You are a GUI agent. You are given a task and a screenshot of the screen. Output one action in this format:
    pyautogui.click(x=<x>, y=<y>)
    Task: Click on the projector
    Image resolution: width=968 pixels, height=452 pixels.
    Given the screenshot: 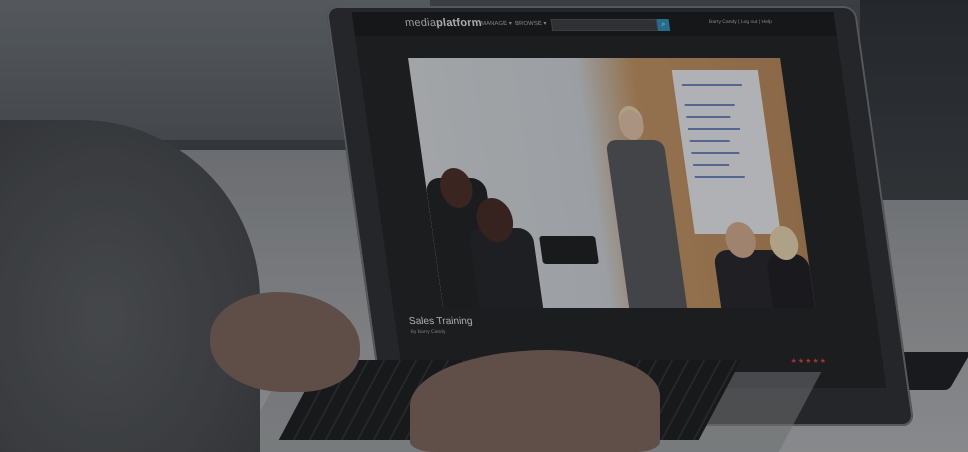 What is the action you would take?
    pyautogui.click(x=569, y=250)
    